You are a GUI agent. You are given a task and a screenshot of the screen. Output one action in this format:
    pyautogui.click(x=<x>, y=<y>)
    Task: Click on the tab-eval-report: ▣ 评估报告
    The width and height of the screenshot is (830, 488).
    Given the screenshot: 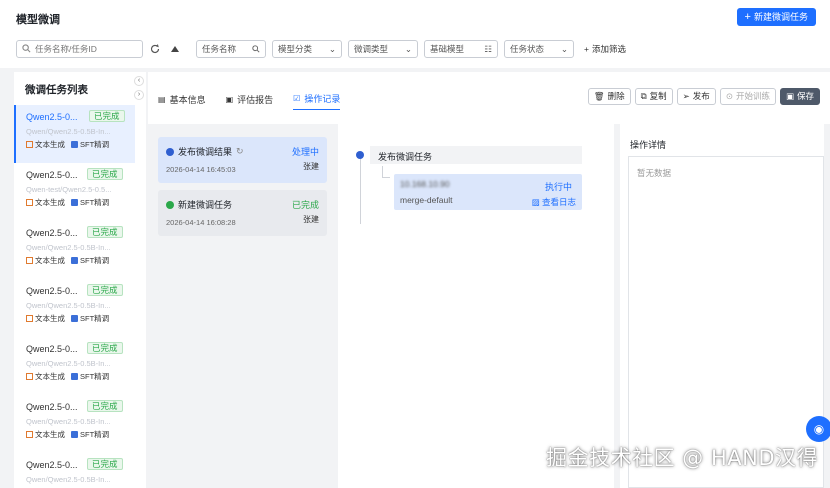 What is the action you would take?
    pyautogui.click(x=250, y=101)
    